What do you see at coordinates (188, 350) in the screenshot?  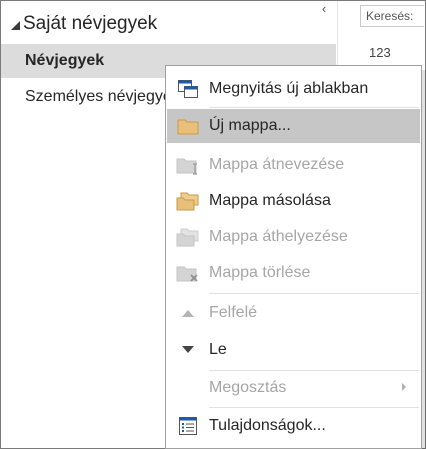 I see `move-down-icon` at bounding box center [188, 350].